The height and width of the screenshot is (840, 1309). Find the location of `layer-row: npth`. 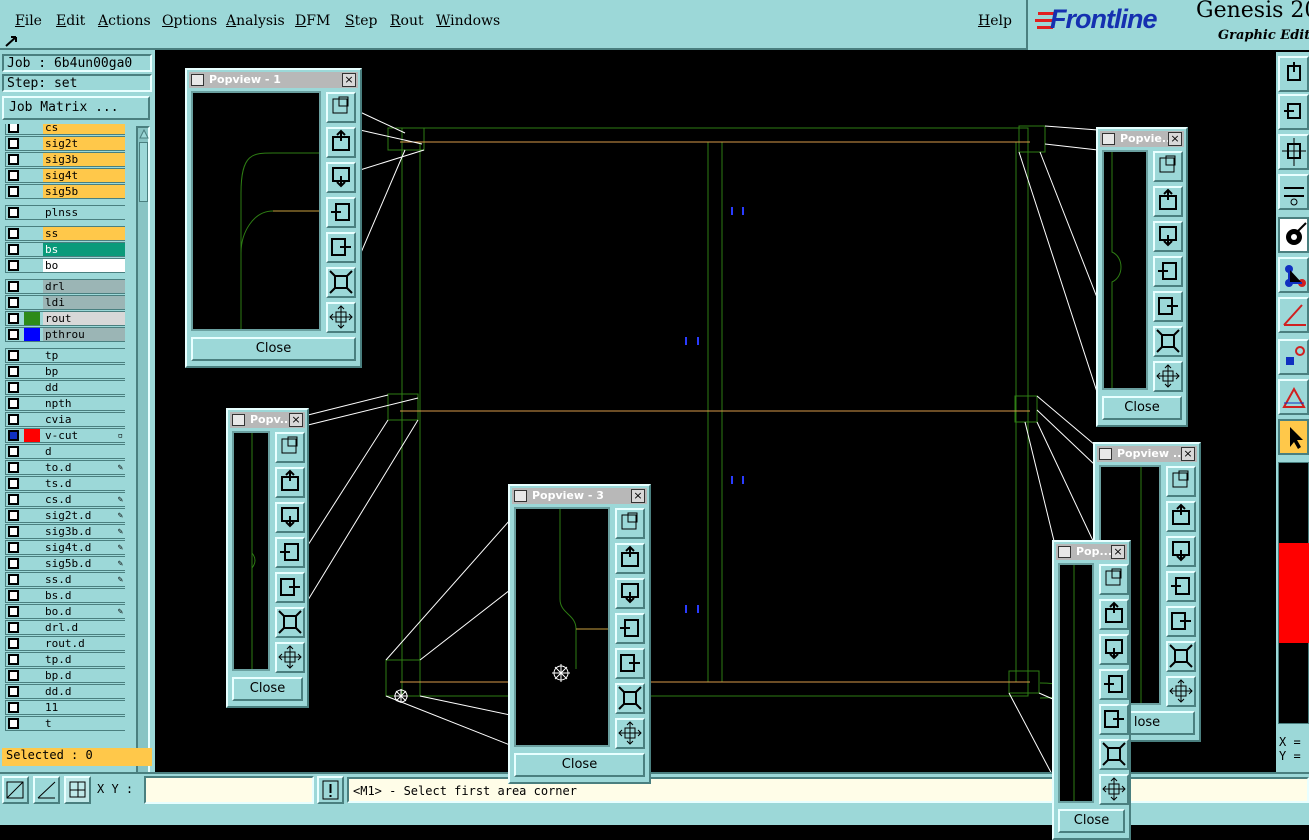

layer-row: npth is located at coordinates (65, 403).